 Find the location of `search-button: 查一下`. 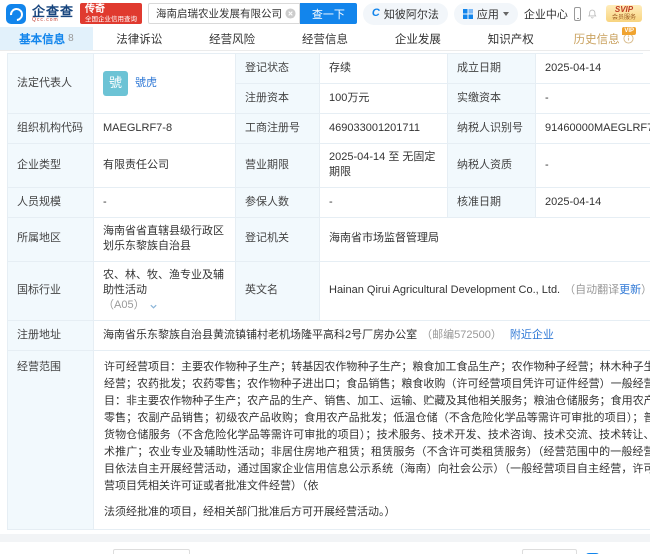

search-button: 查一下 is located at coordinates (328, 13).